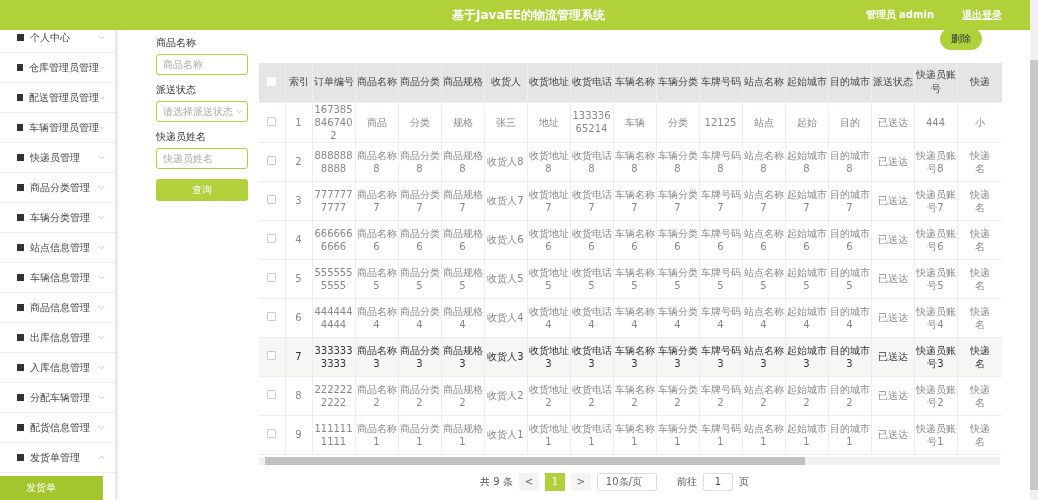 The height and width of the screenshot is (500, 1038). I want to click on table-cell: 1111111111, so click(333, 434).